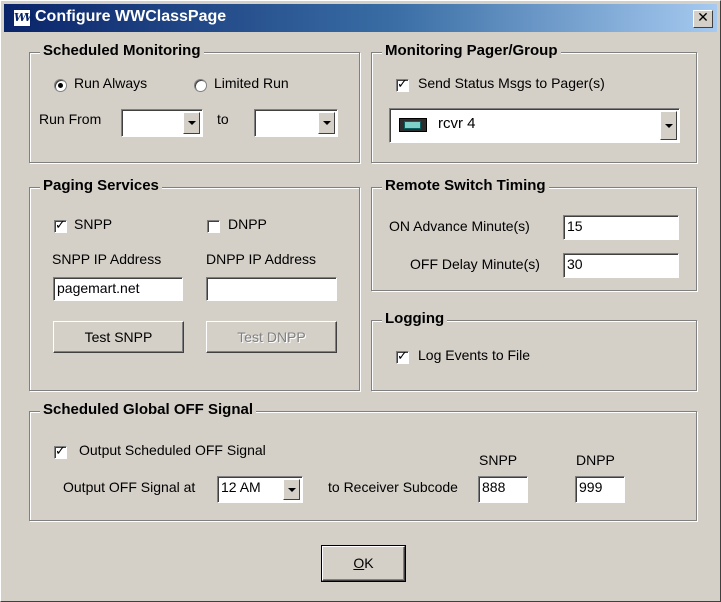 This screenshot has height=602, width=721. I want to click on output-scheduled-checkbox, so click(60, 451).